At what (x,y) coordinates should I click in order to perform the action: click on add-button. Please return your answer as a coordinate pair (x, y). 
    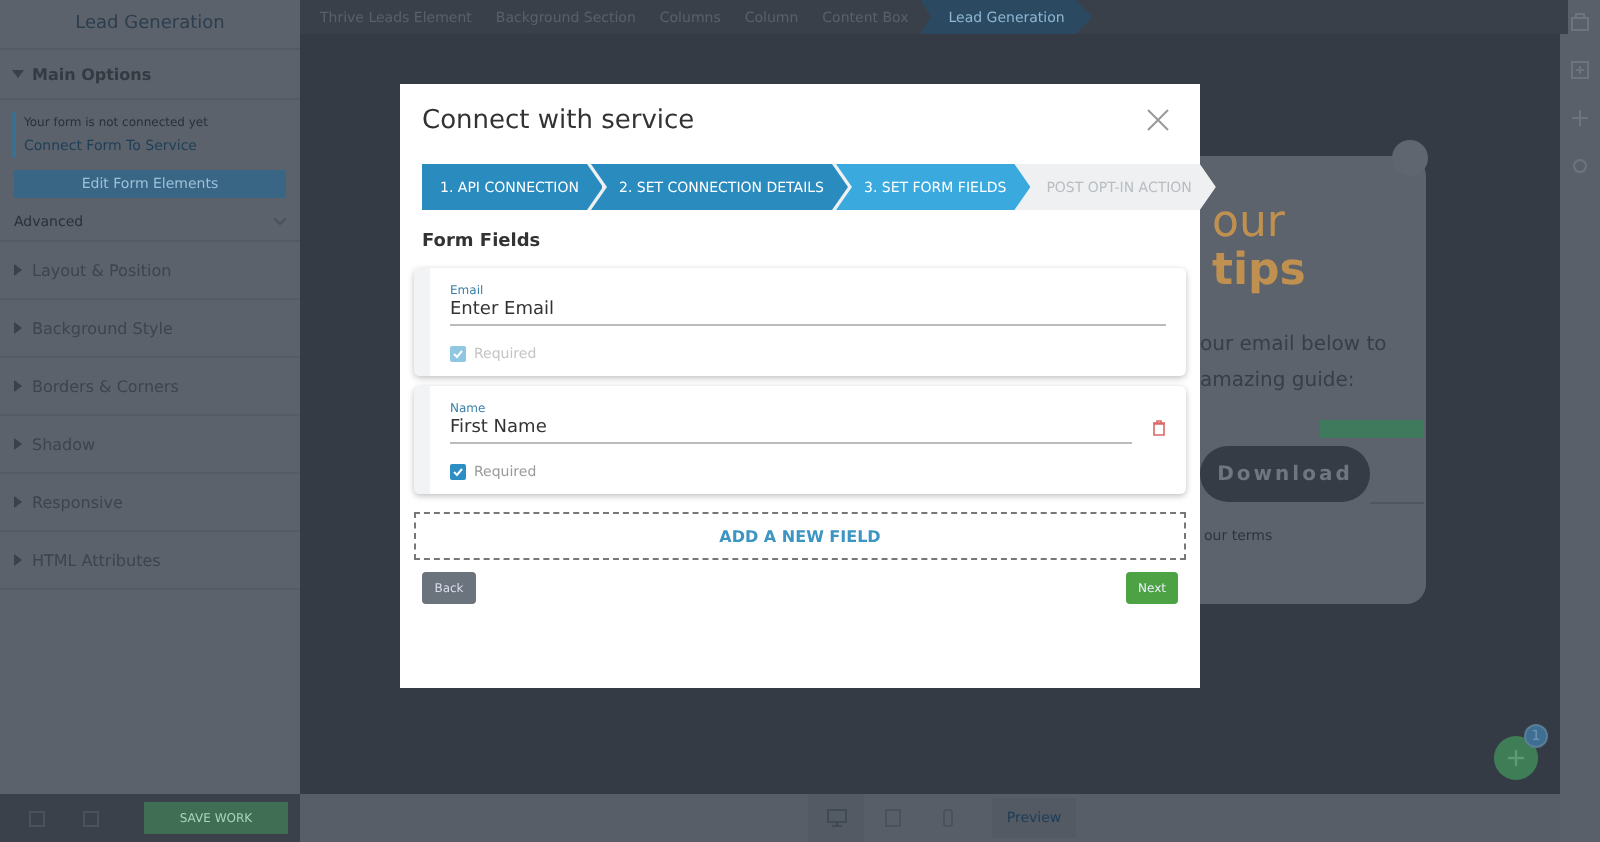
    Looking at the image, I should click on (1516, 758).